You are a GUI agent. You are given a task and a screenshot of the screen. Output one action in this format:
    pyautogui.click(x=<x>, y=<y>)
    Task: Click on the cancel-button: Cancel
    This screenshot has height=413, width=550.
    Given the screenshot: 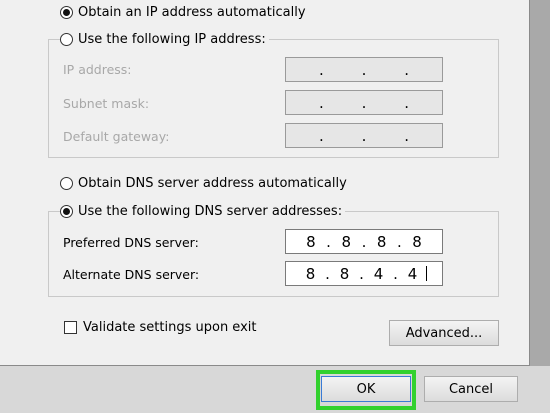 What is the action you would take?
    pyautogui.click(x=471, y=389)
    